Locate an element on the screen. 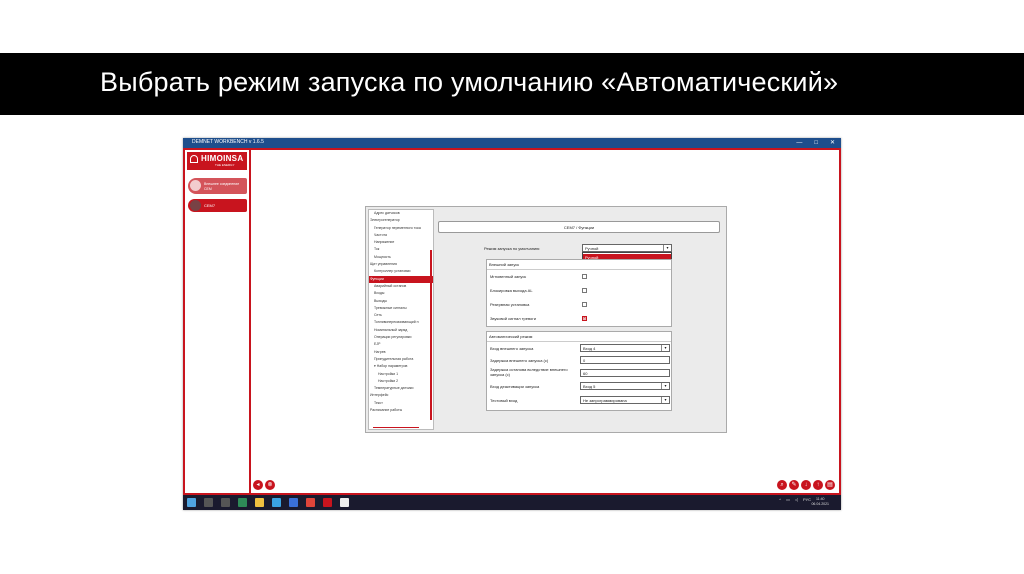 This screenshot has width=1024, height=574. tree-item: ▾ Набор параметров is located at coordinates (401, 366).